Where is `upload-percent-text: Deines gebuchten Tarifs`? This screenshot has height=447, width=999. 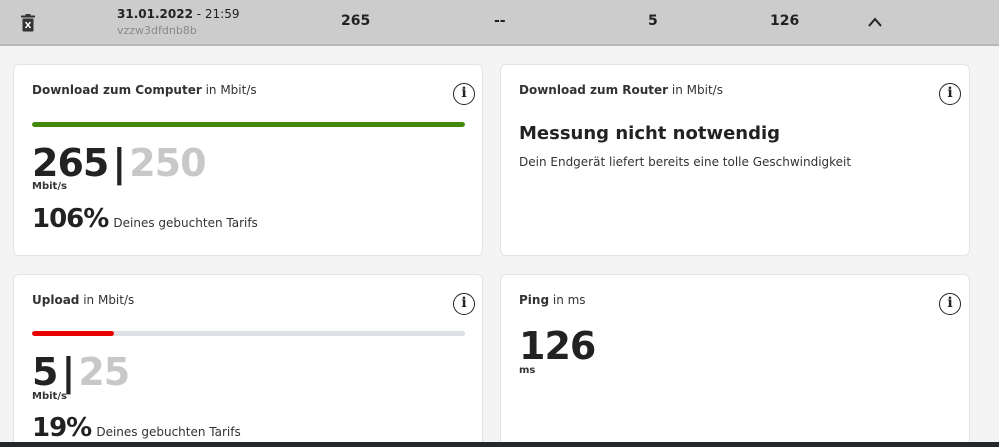
upload-percent-text: Deines gebuchten Tarifs is located at coordinates (168, 432).